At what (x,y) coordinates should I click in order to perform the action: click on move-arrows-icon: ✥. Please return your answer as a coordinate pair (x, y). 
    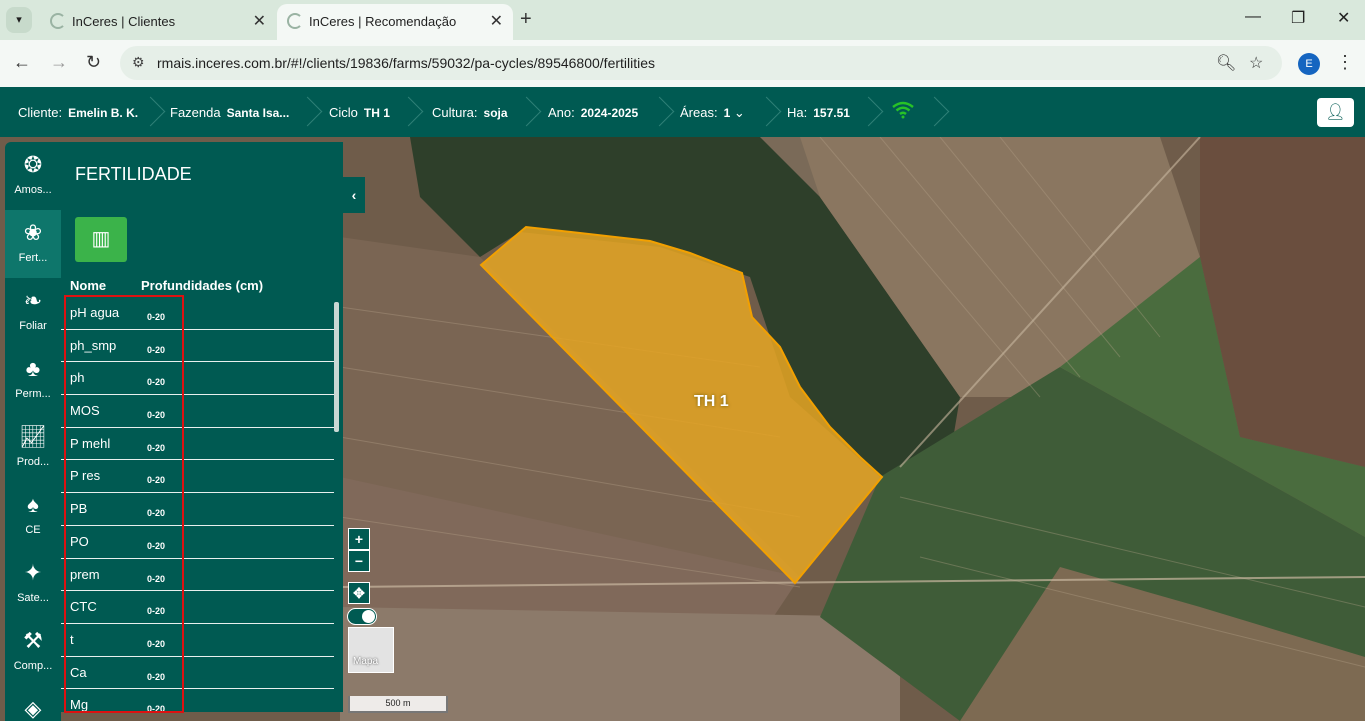
    Looking at the image, I should click on (359, 593).